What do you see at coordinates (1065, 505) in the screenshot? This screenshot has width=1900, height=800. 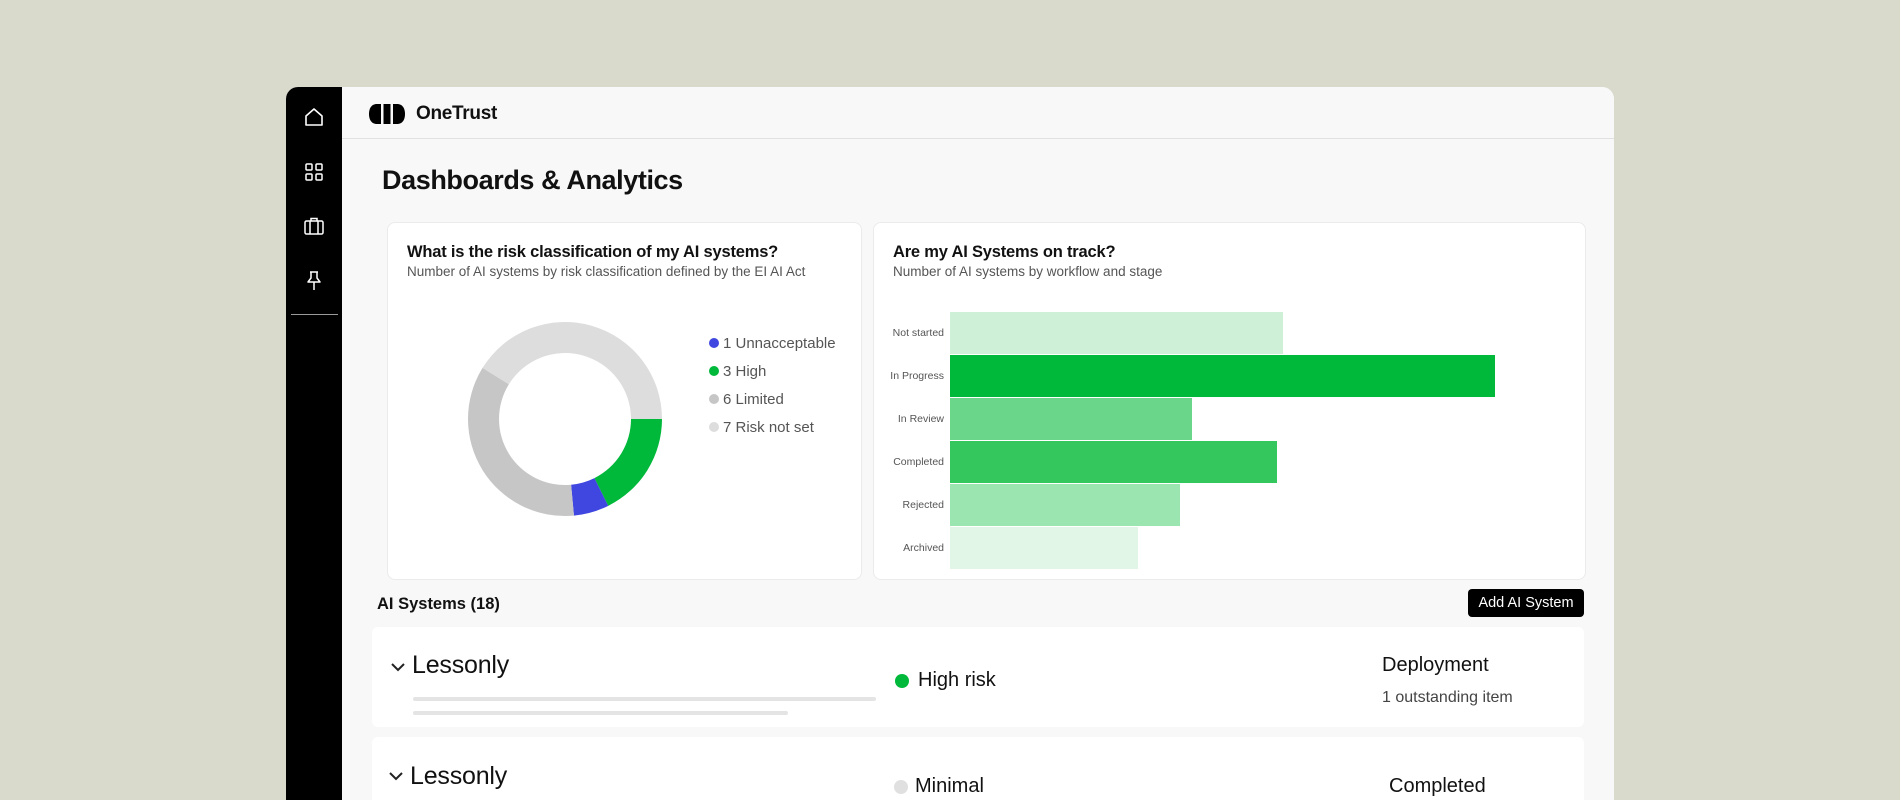 I see `bar-rejected` at bounding box center [1065, 505].